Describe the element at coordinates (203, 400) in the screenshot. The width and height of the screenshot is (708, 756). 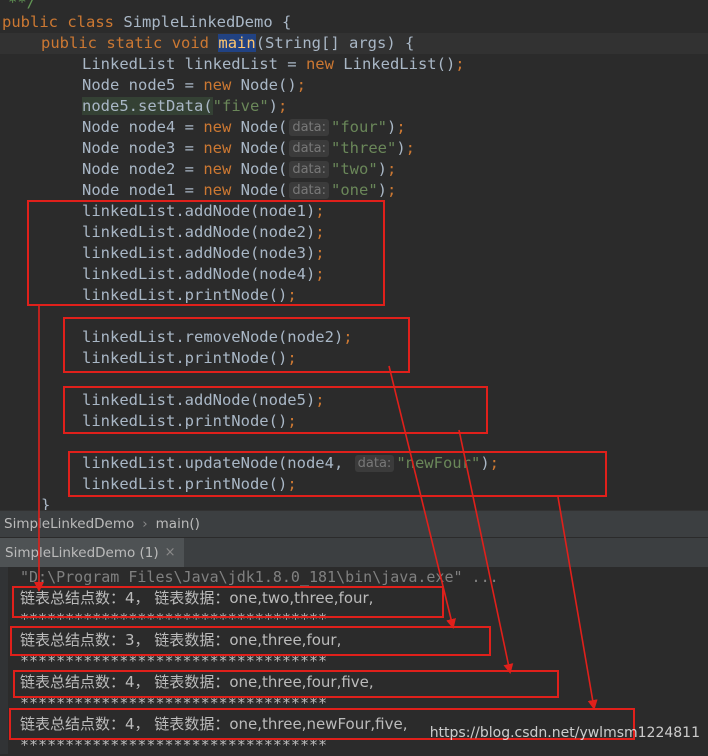
I see `code-line-15: linkedList.addNode(node5);` at that location.